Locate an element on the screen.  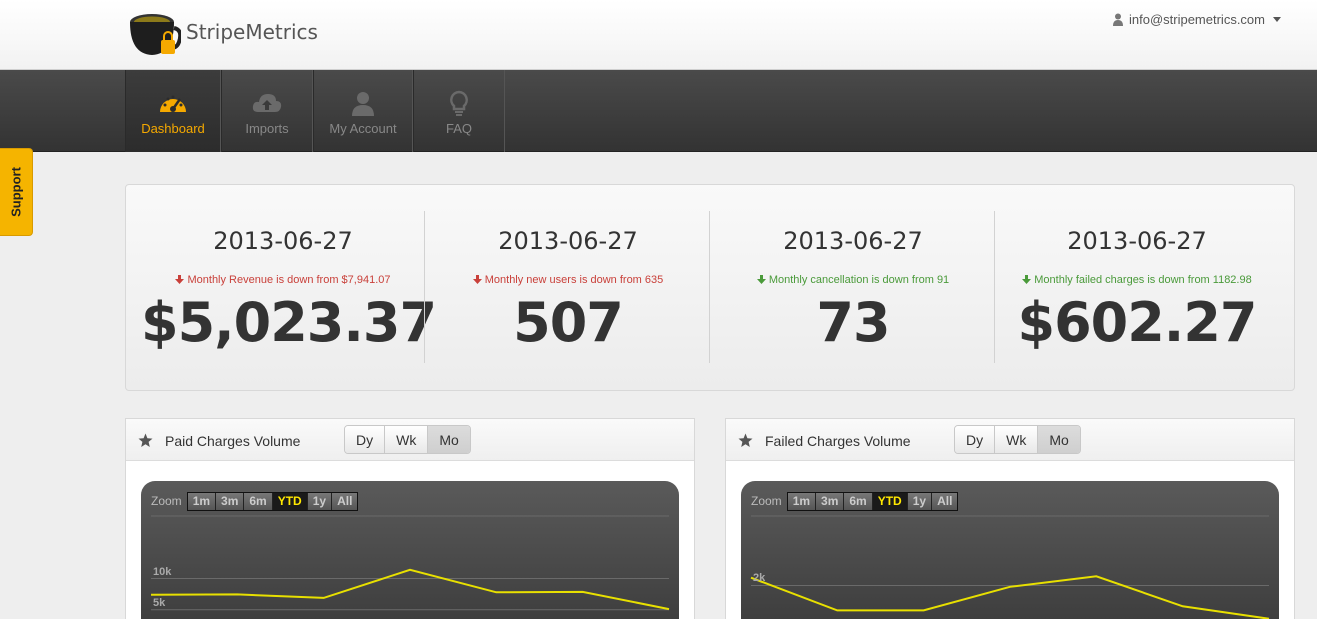
nav-item-faq: FAQ is located at coordinates (459, 111).